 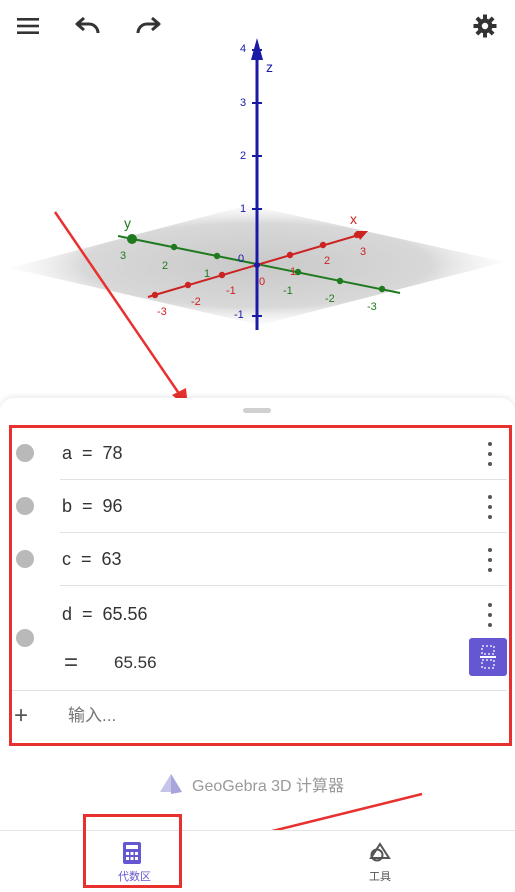 What do you see at coordinates (262, 282) in the screenshot?
I see `origin-label-x: 0` at bounding box center [262, 282].